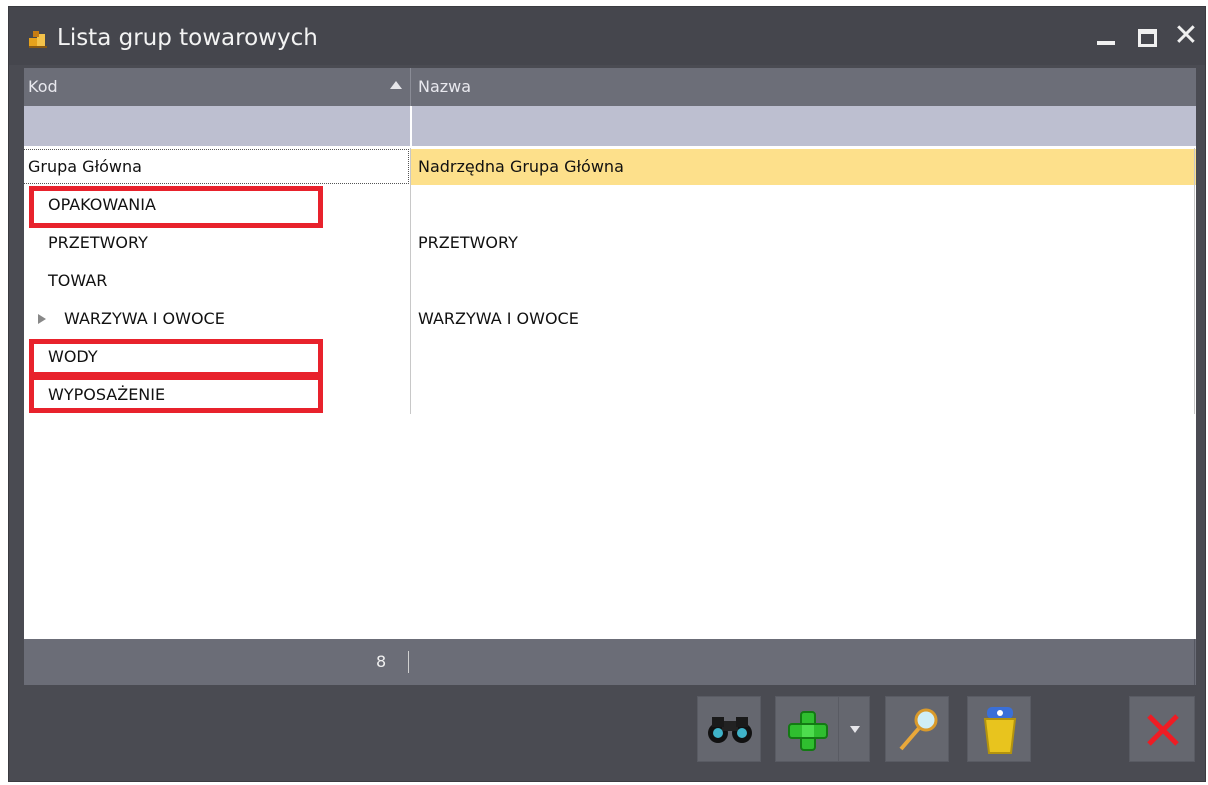 This screenshot has width=1208, height=785. I want to click on add-icon, so click(808, 731).